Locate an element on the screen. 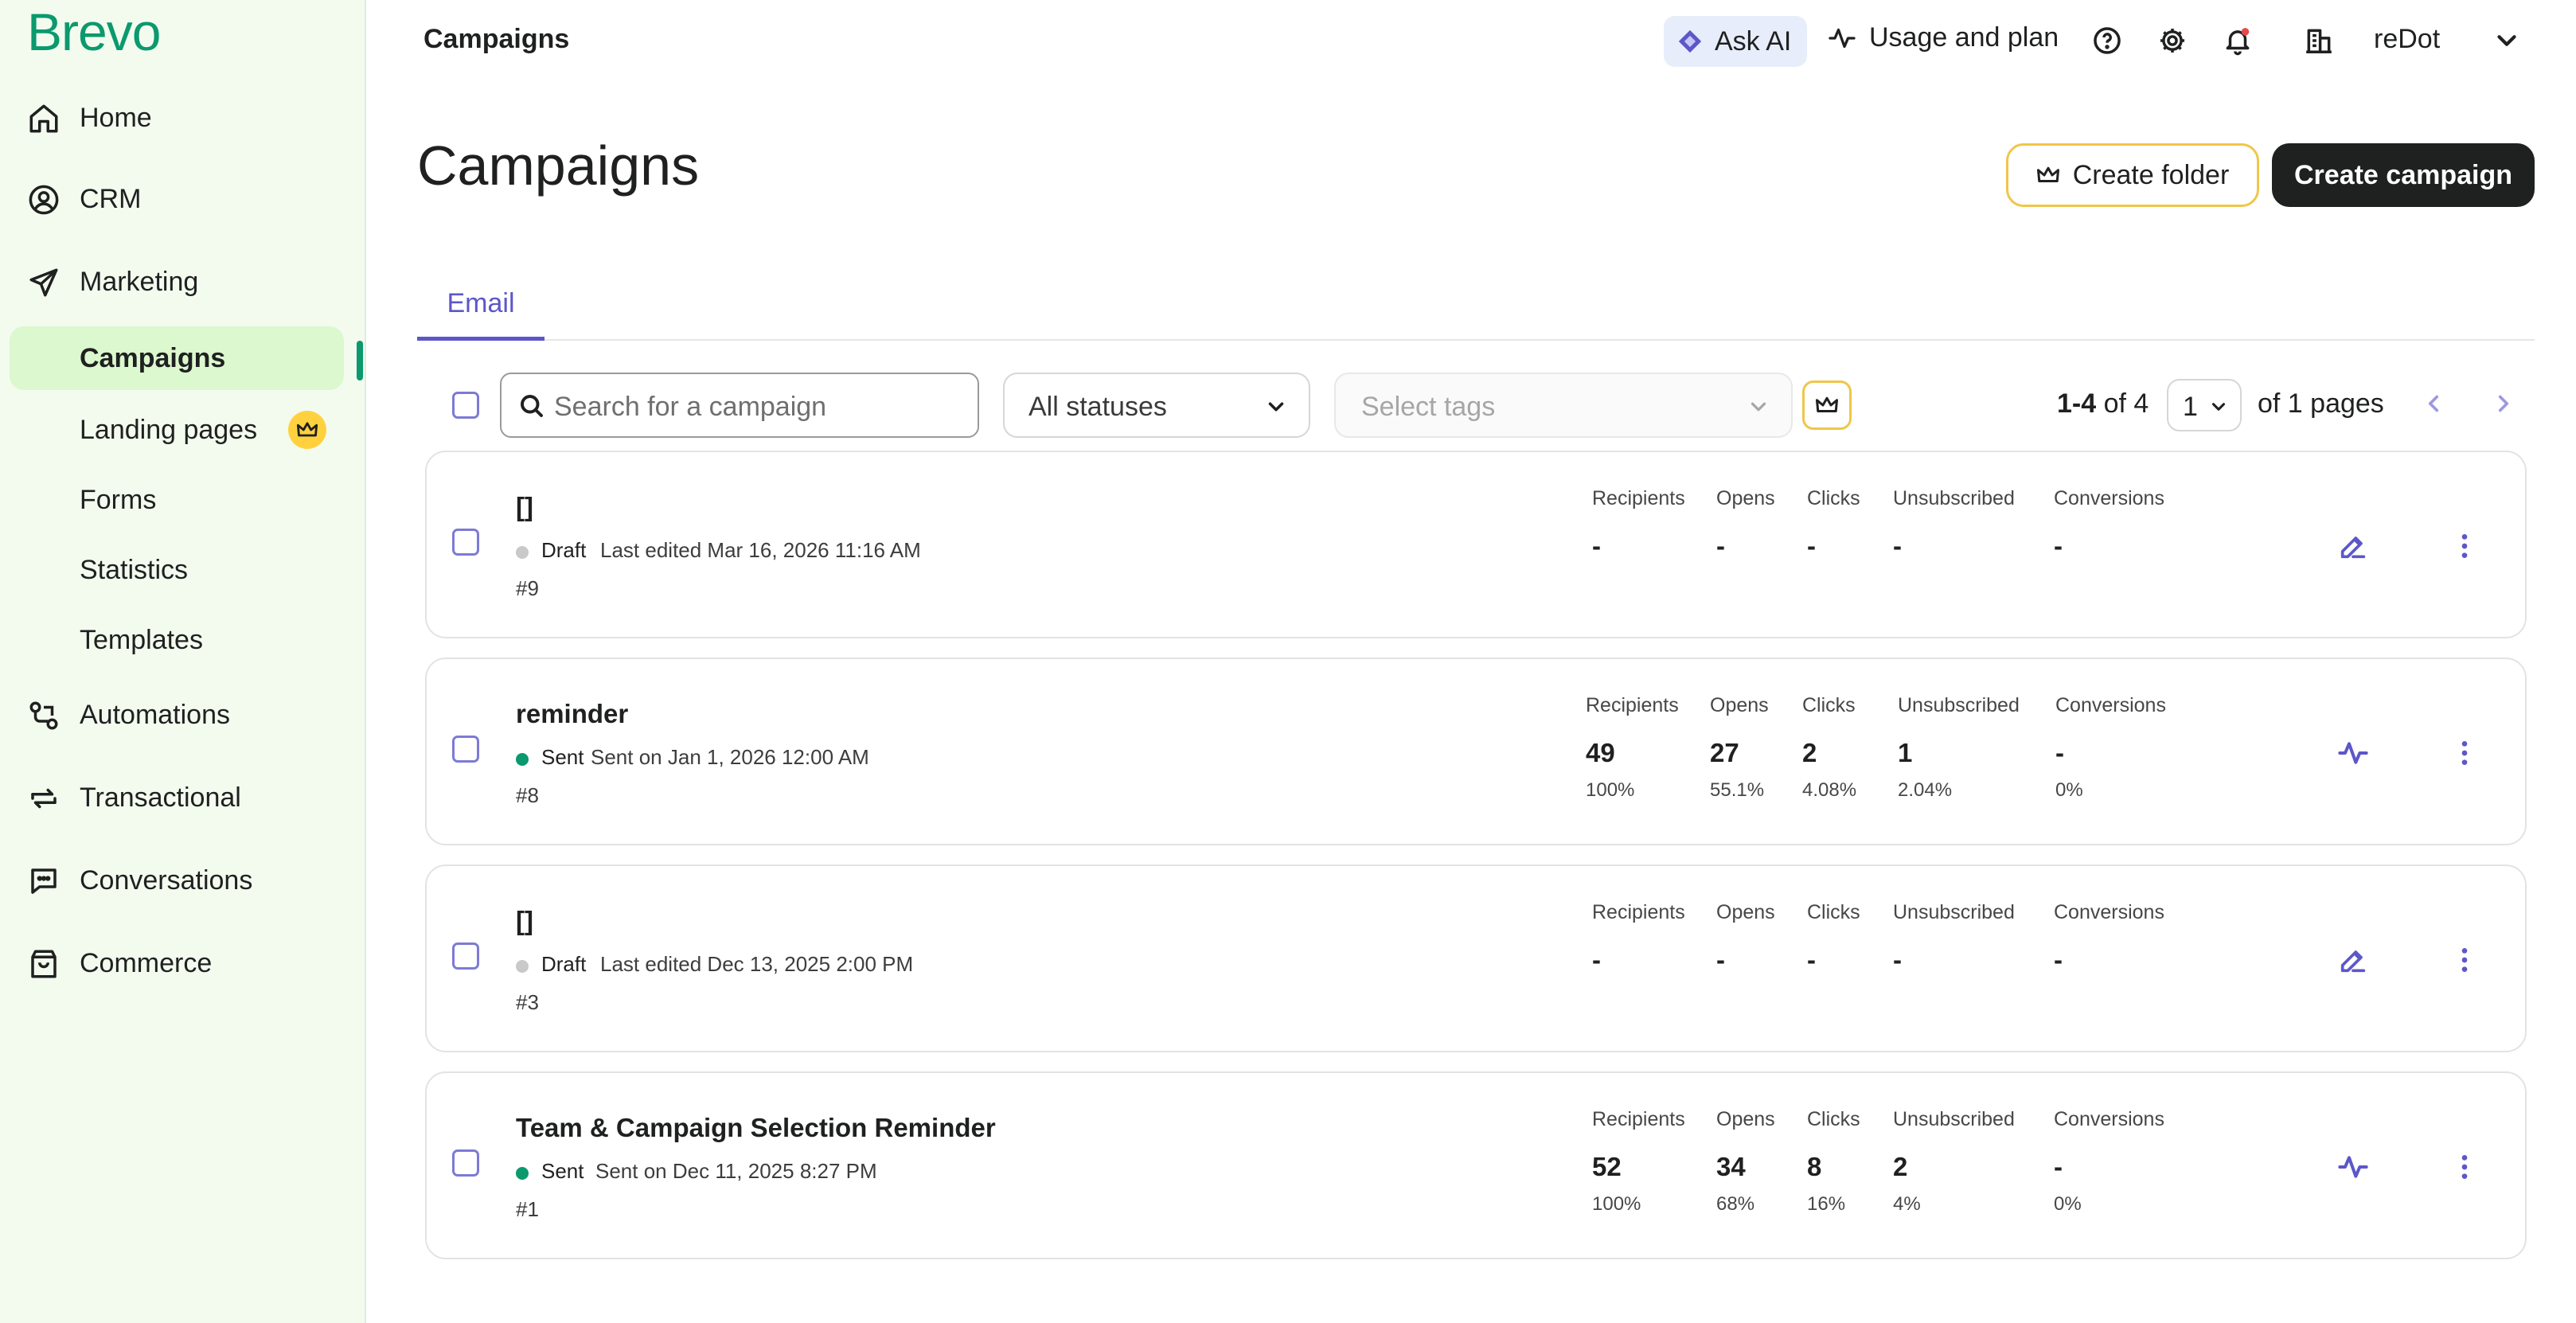  status-dot is located at coordinates (522, 1173).